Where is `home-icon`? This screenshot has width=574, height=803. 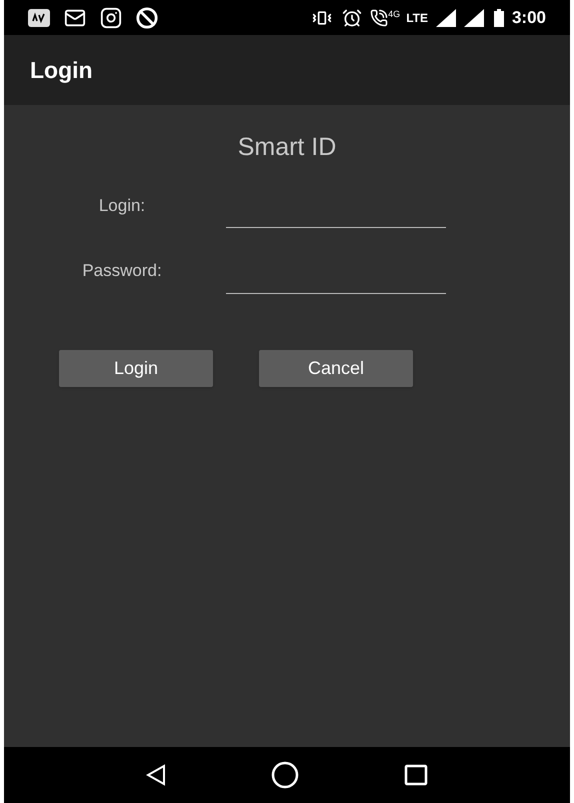 home-icon is located at coordinates (284, 775).